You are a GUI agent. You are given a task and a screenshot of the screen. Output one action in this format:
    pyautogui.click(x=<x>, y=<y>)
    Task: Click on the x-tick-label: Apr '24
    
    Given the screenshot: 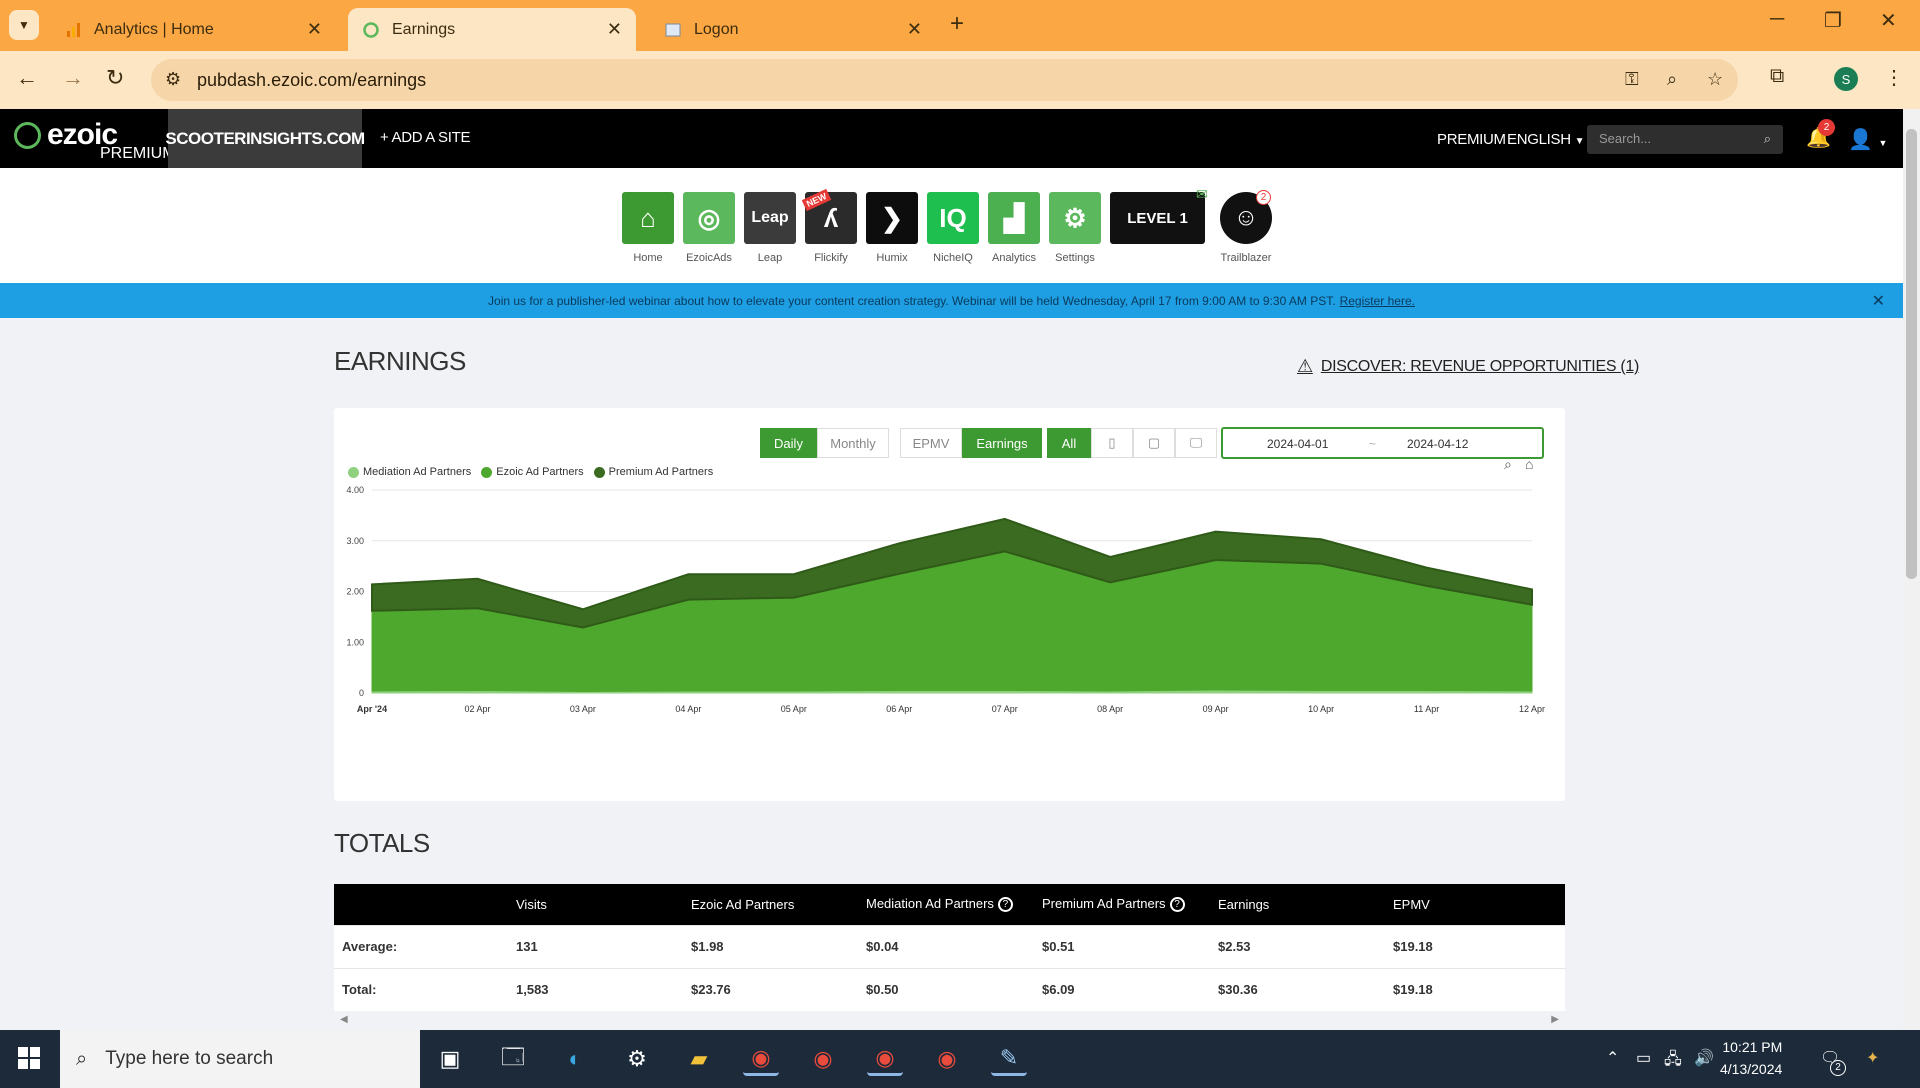 What is the action you would take?
    pyautogui.click(x=372, y=709)
    